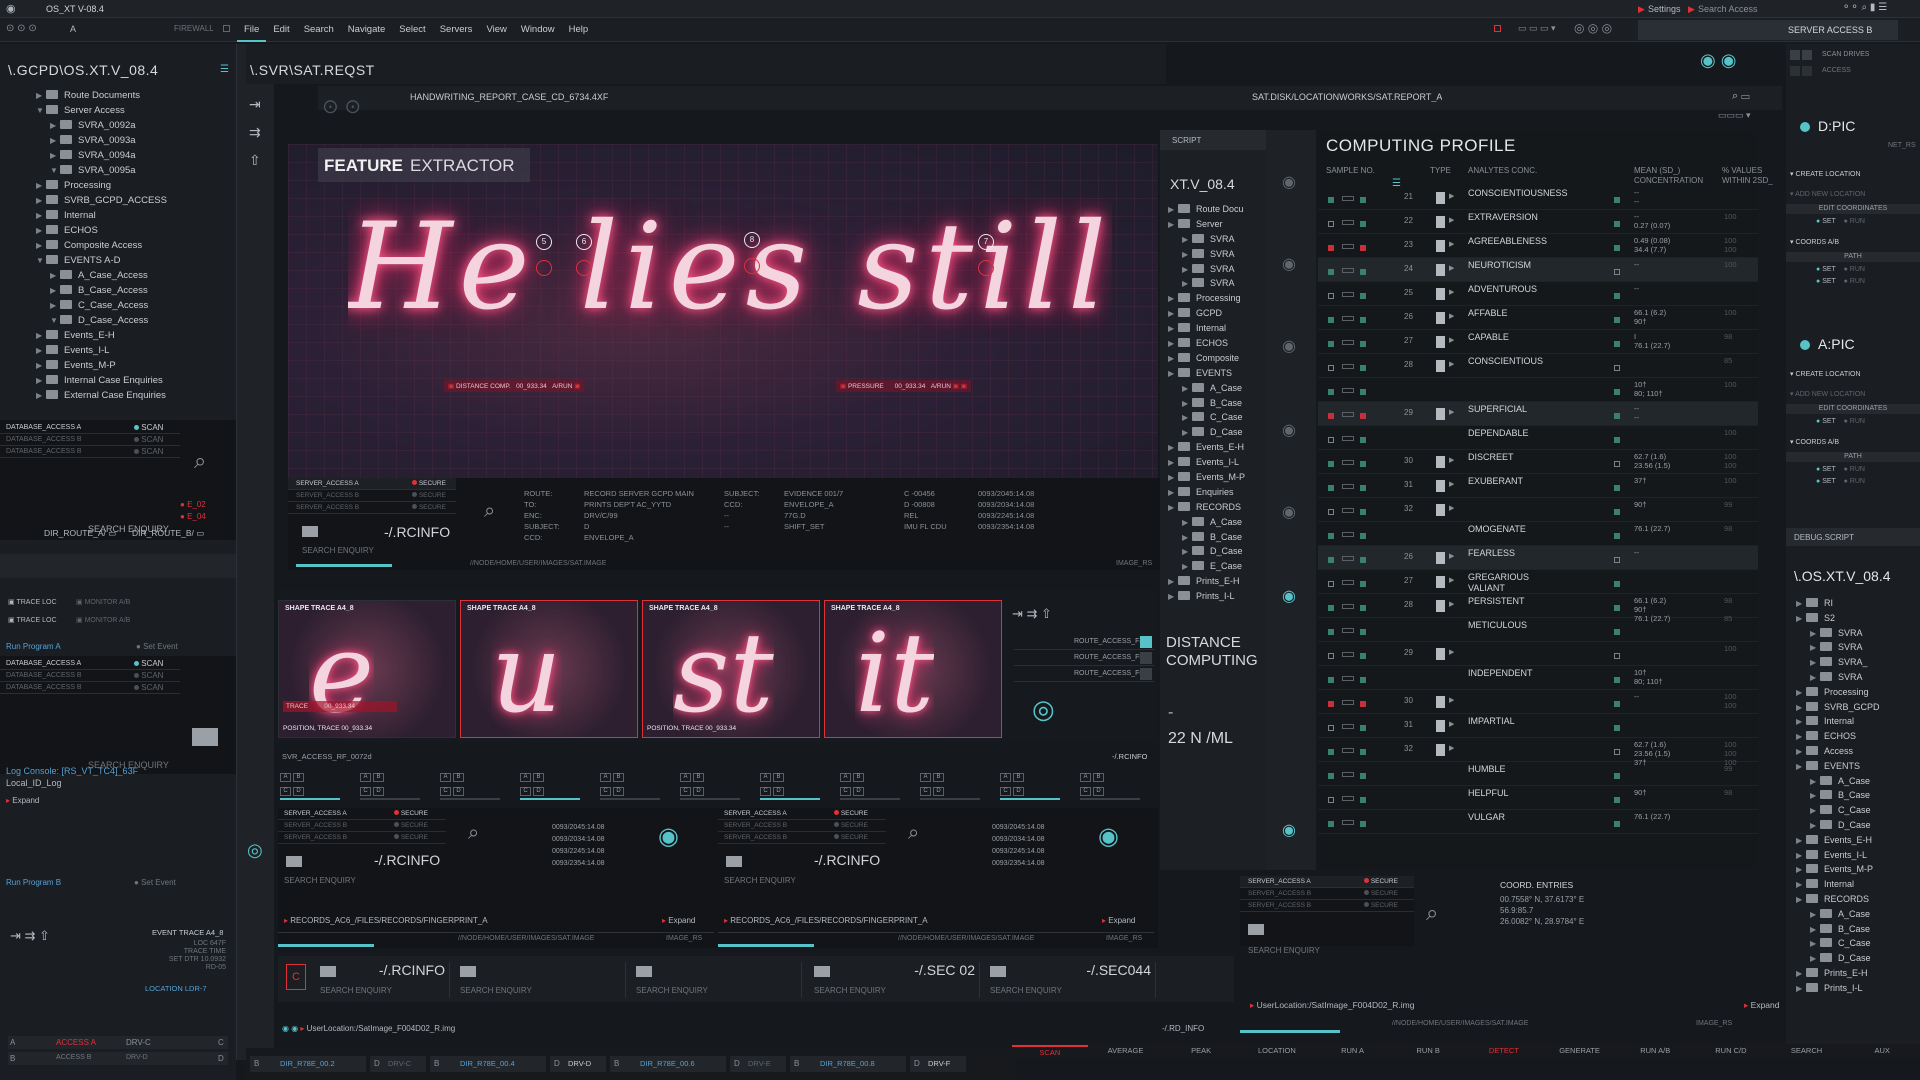  What do you see at coordinates (802, 838) in the screenshot?
I see `server-access-row: SERVER_ACCESS B SECURE` at bounding box center [802, 838].